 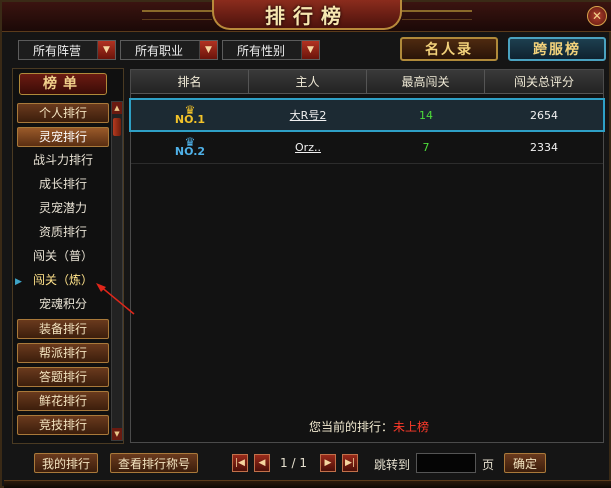 What do you see at coordinates (426, 115) in the screenshot?
I see `best-stage-value: 14` at bounding box center [426, 115].